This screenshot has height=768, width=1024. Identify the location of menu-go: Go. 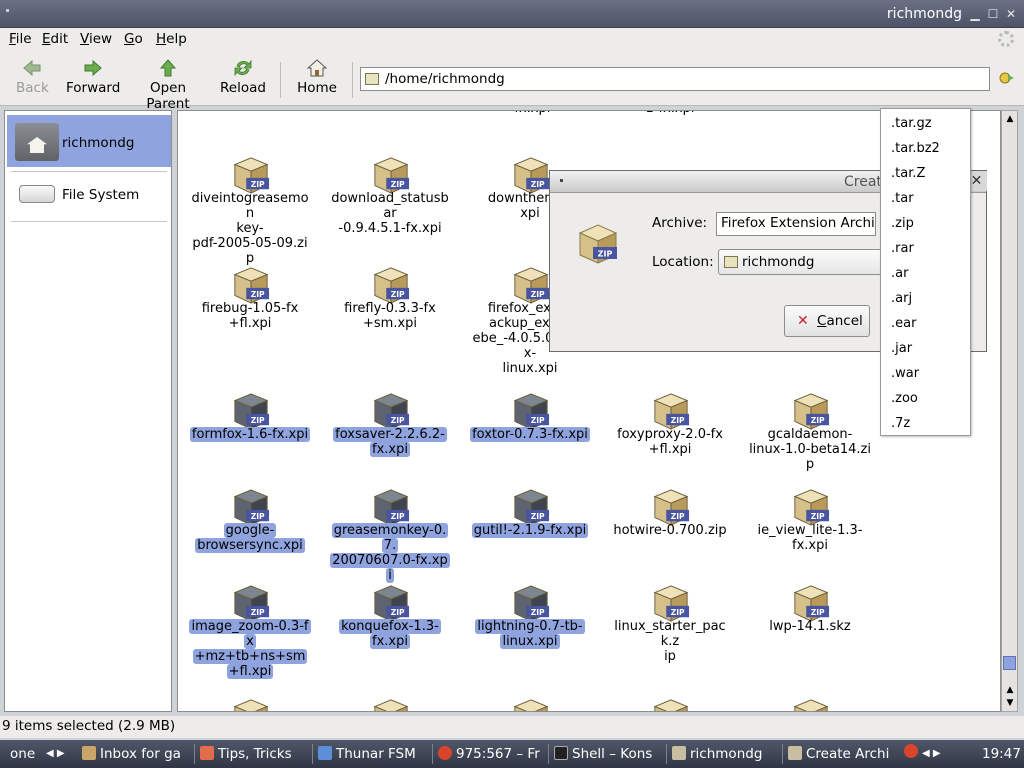
(133, 39).